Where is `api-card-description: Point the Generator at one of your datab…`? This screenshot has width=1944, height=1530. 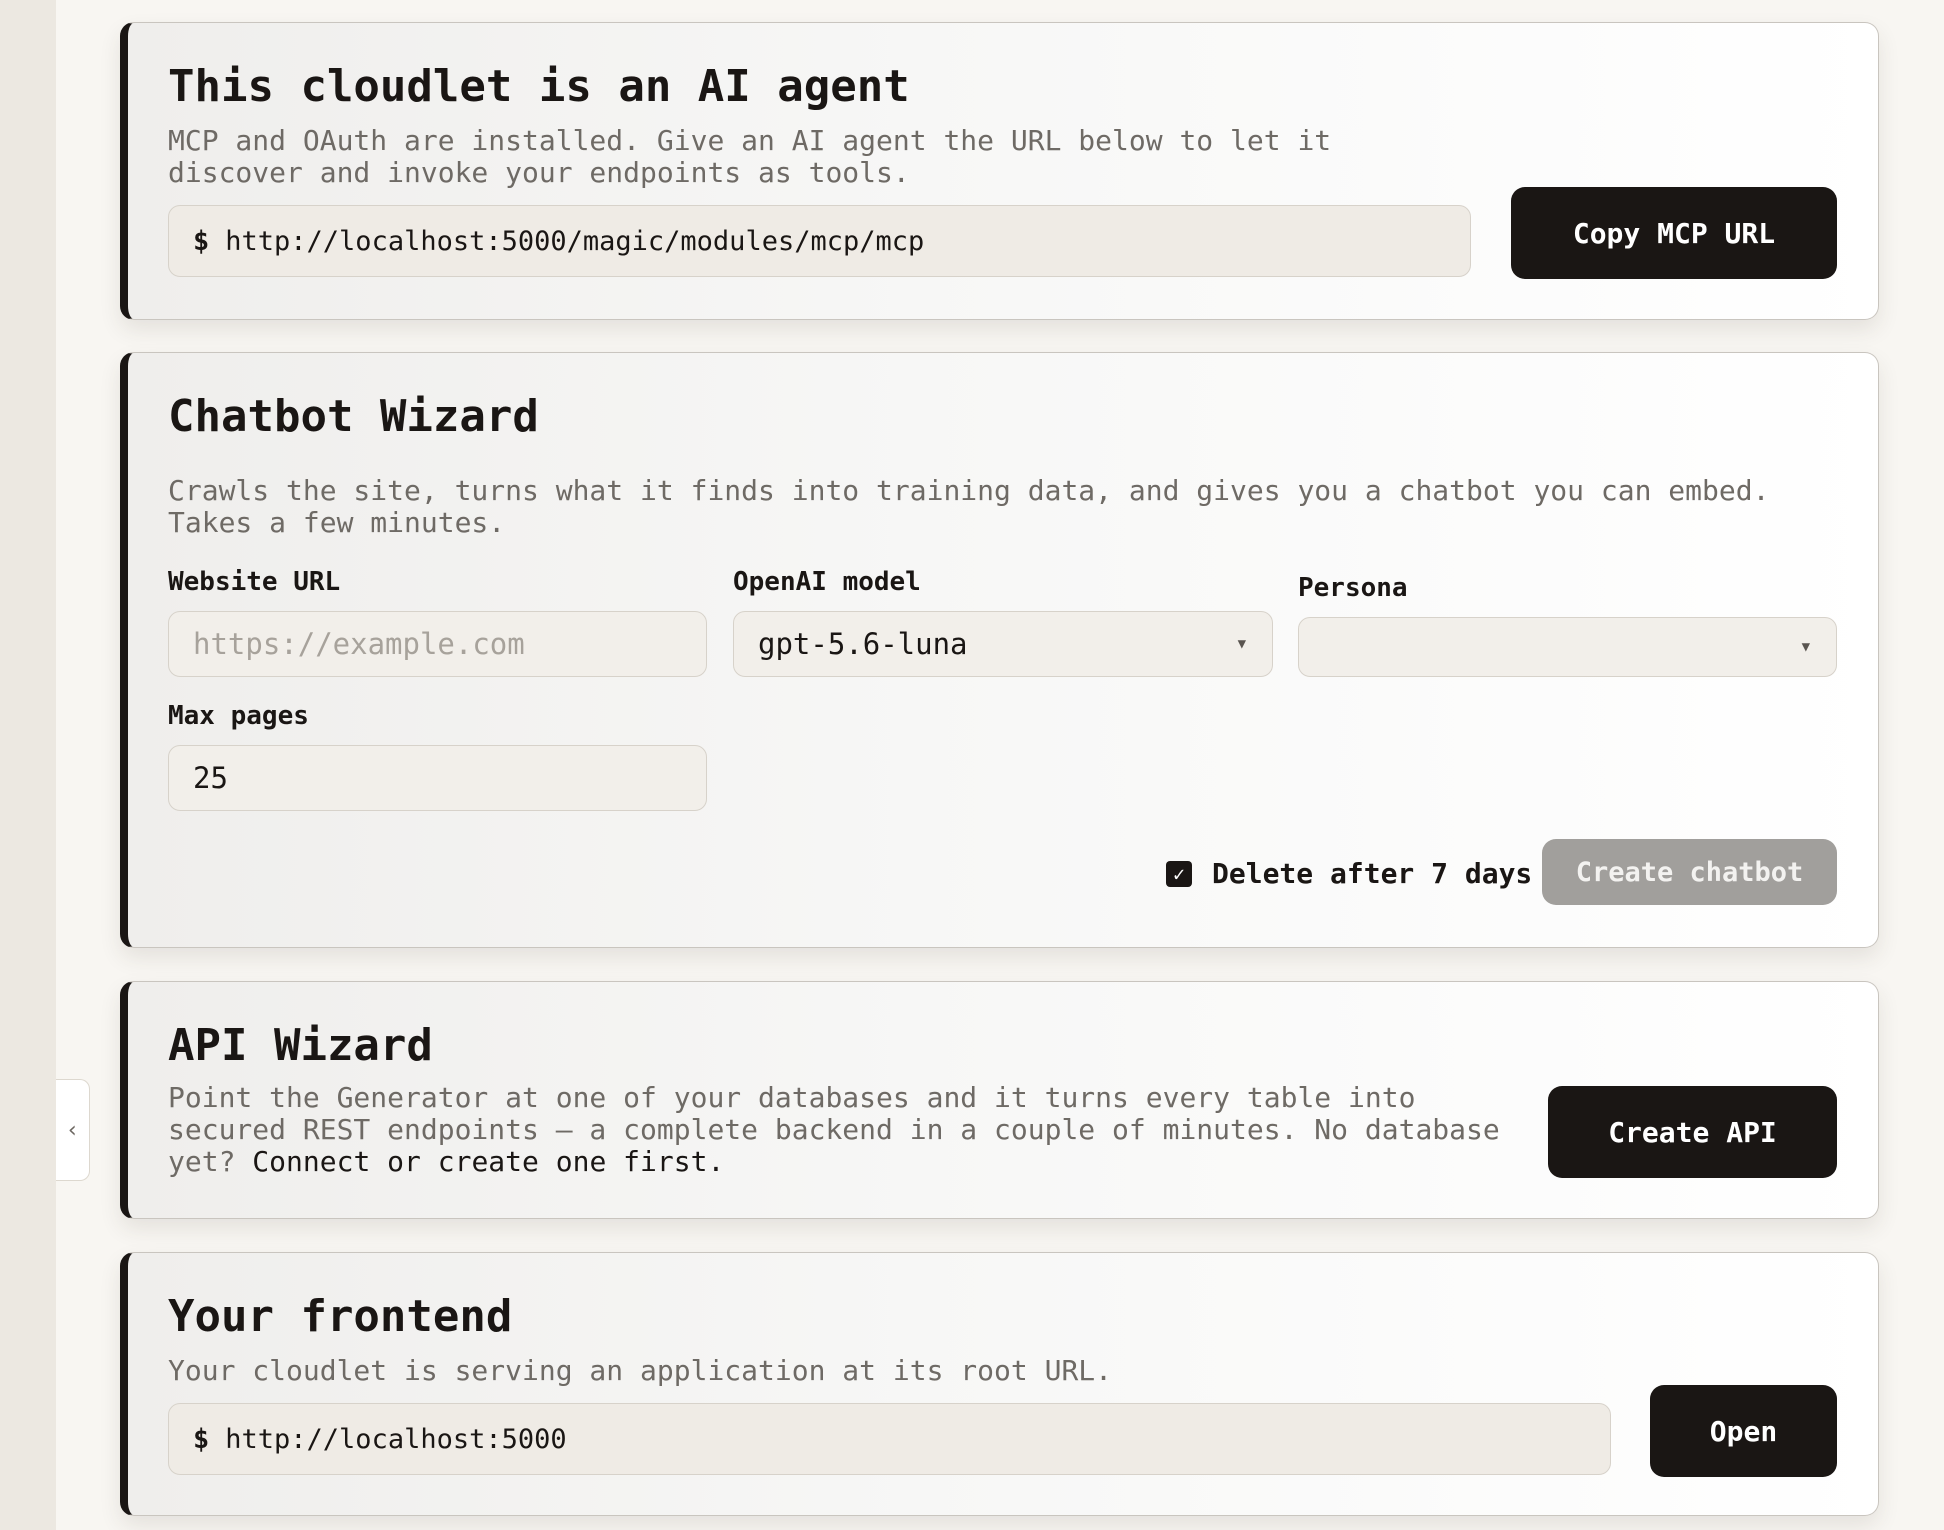 api-card-description: Point the Generator at one of your datab… is located at coordinates (848, 1130).